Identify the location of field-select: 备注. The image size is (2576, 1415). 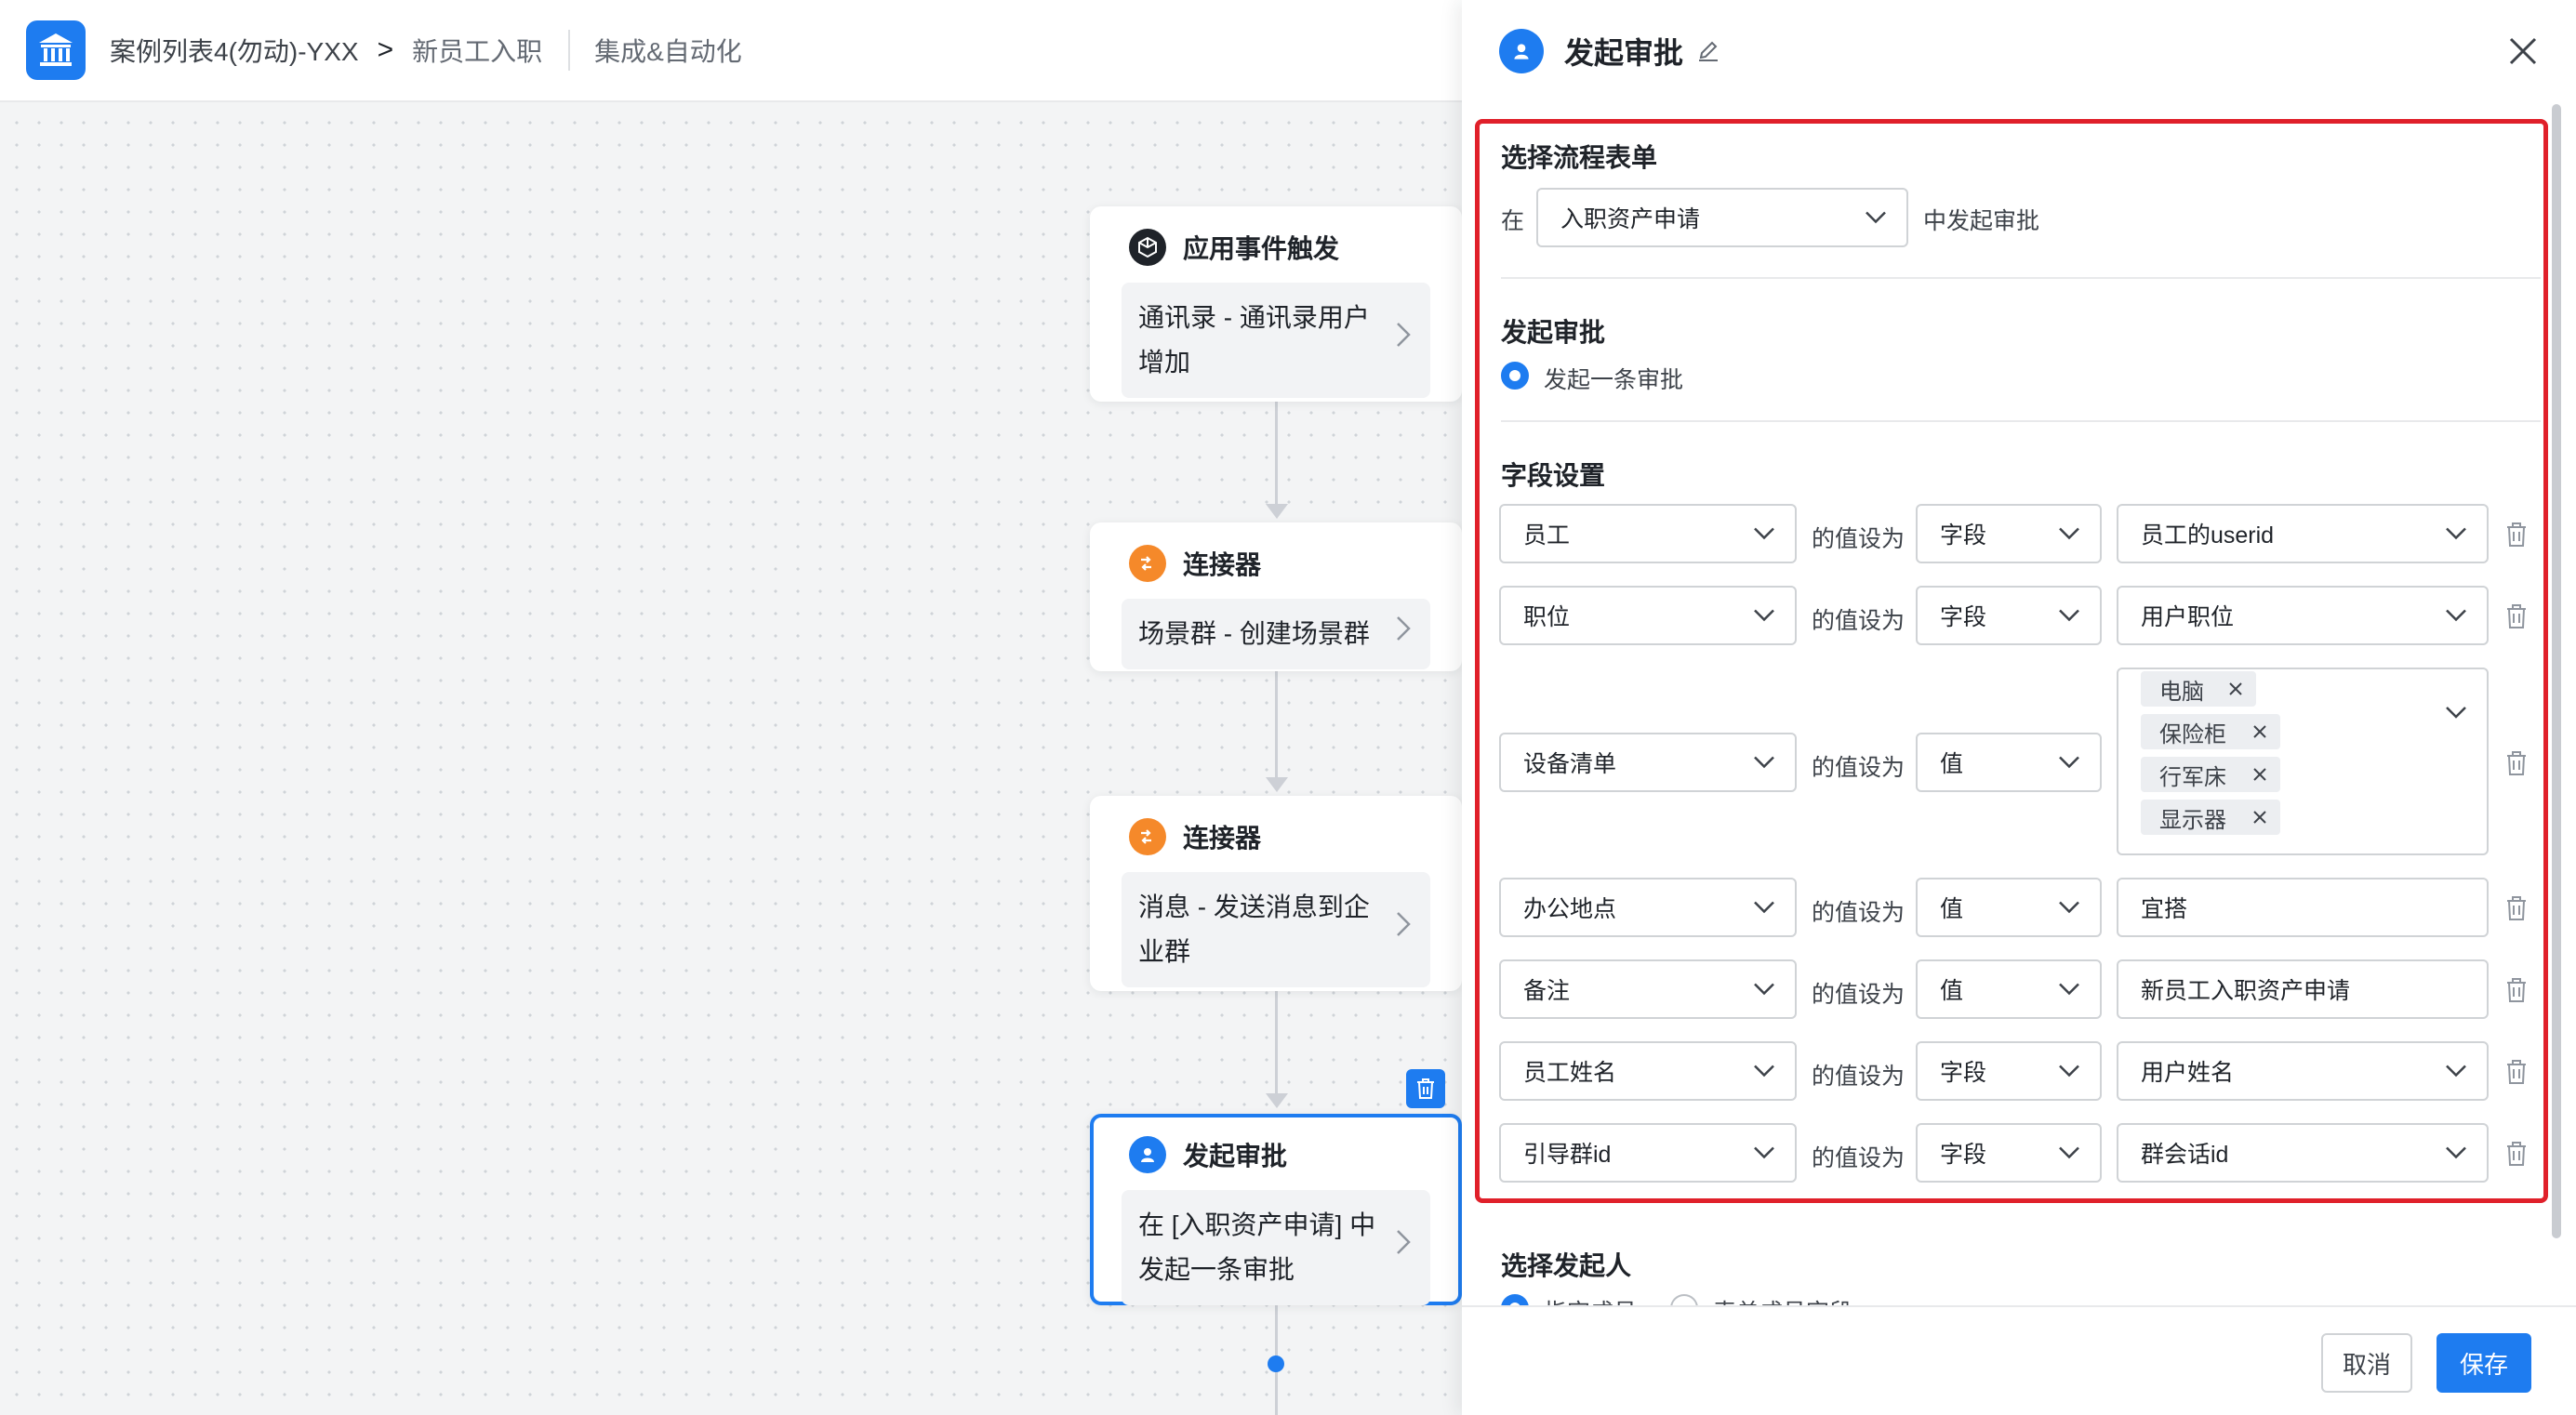
(1648, 989).